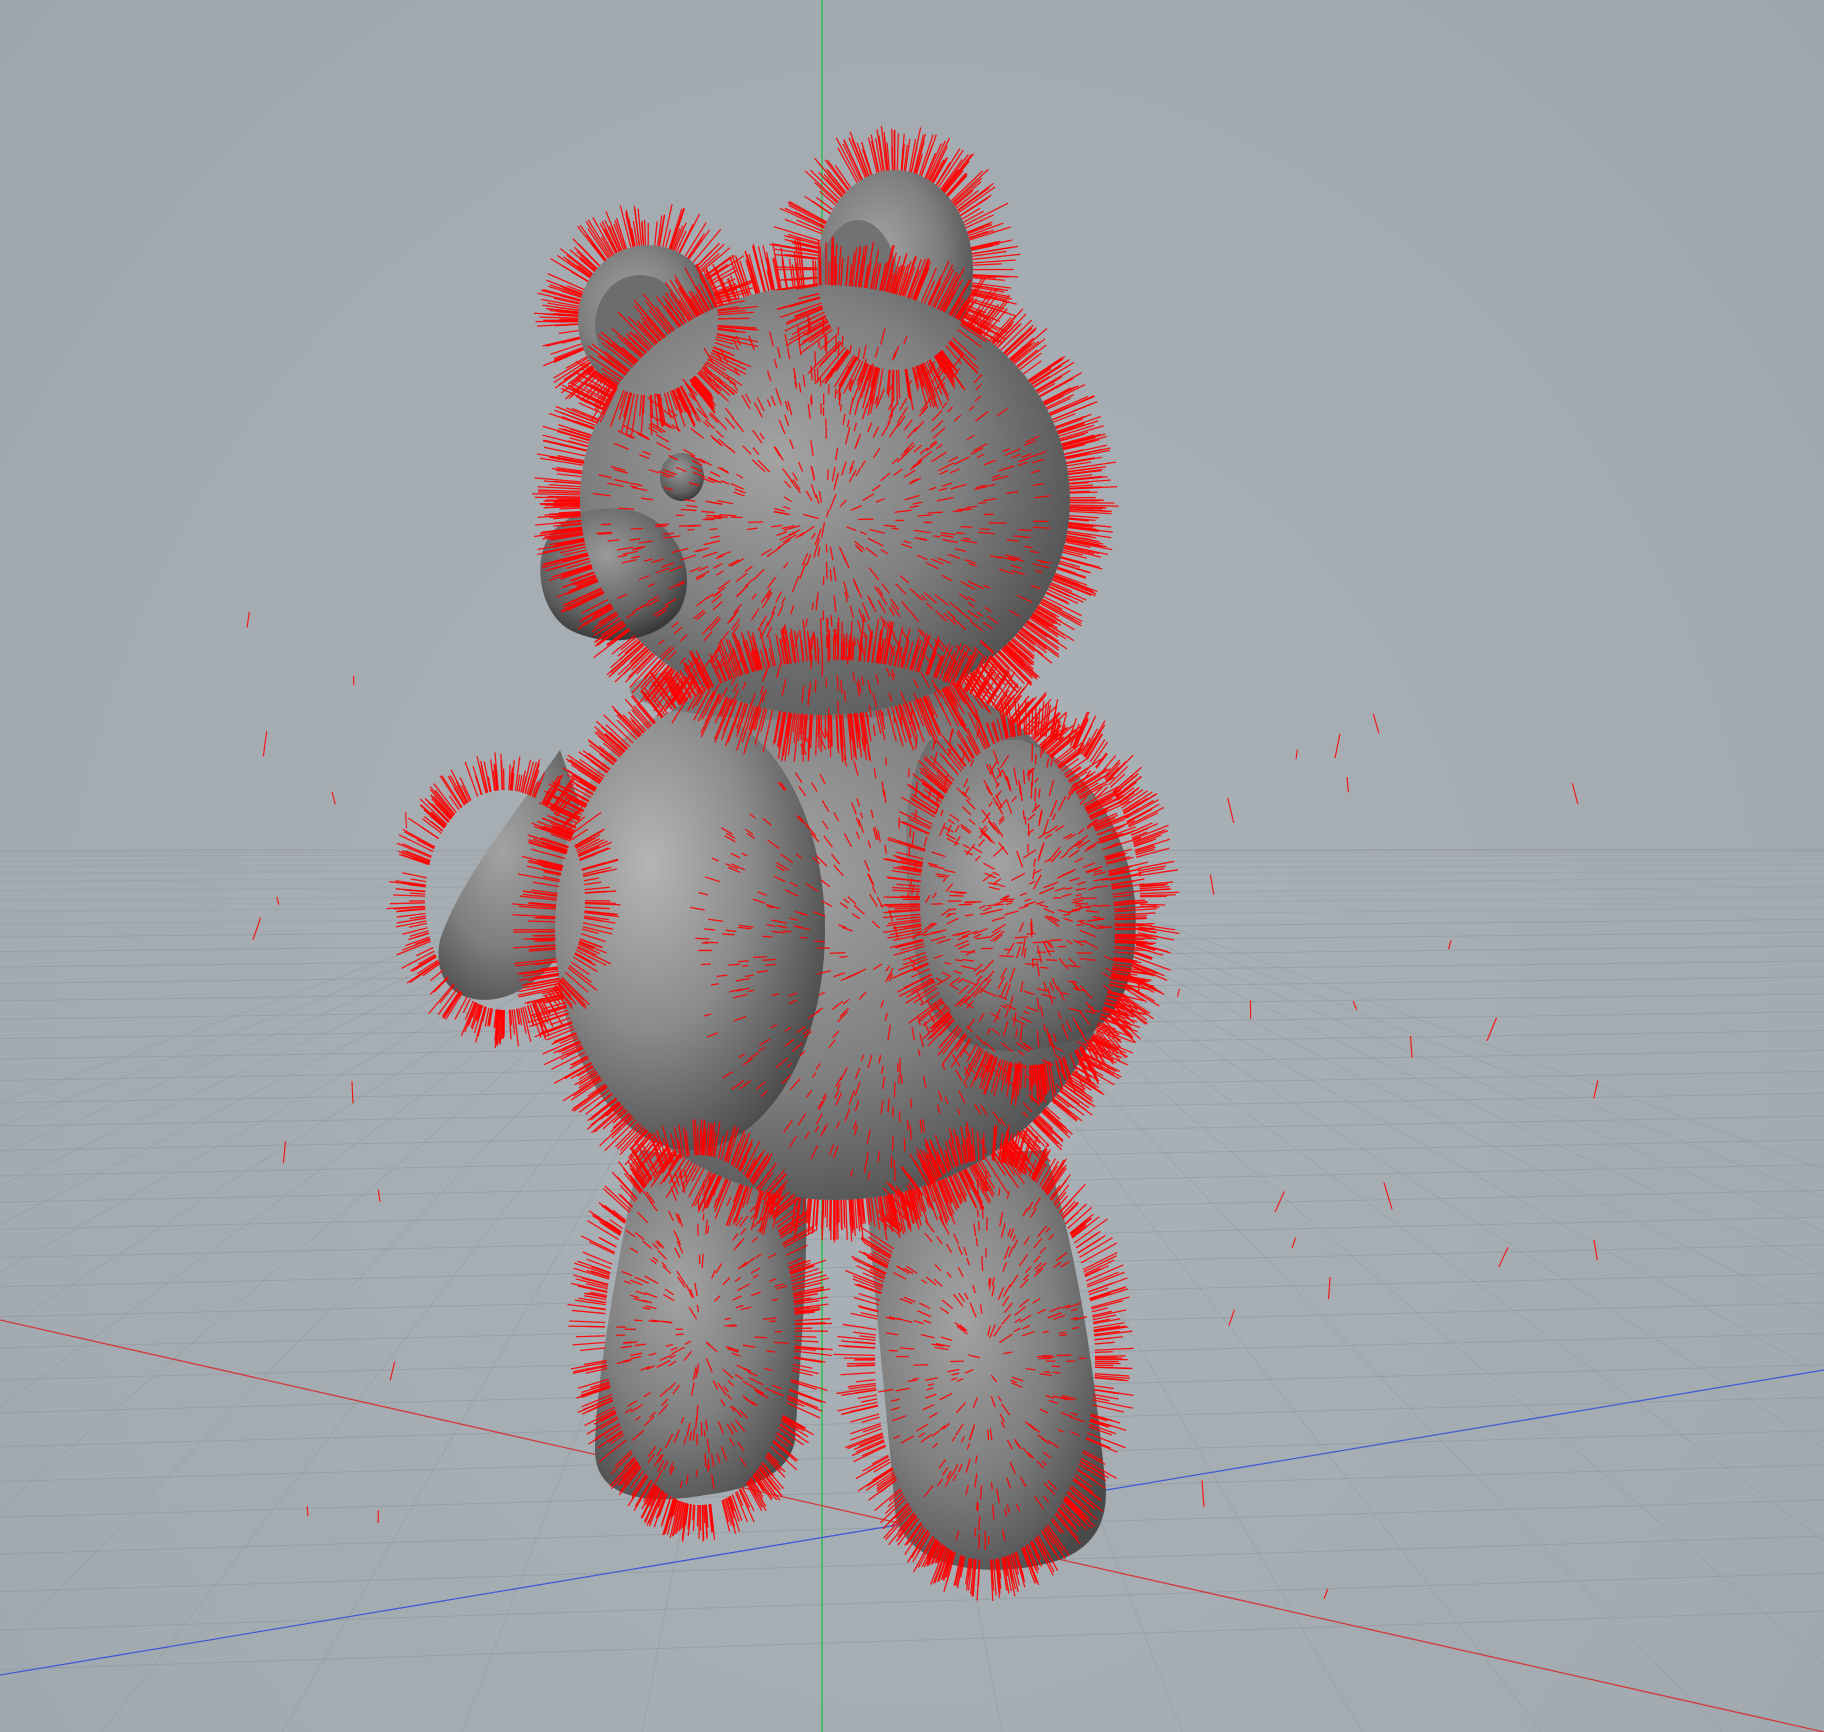  I want to click on grid-line, so click(912, 1601).